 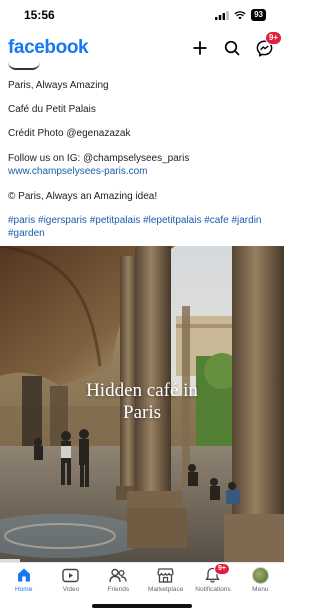 I want to click on status-time: 15:56, so click(x=39, y=15).